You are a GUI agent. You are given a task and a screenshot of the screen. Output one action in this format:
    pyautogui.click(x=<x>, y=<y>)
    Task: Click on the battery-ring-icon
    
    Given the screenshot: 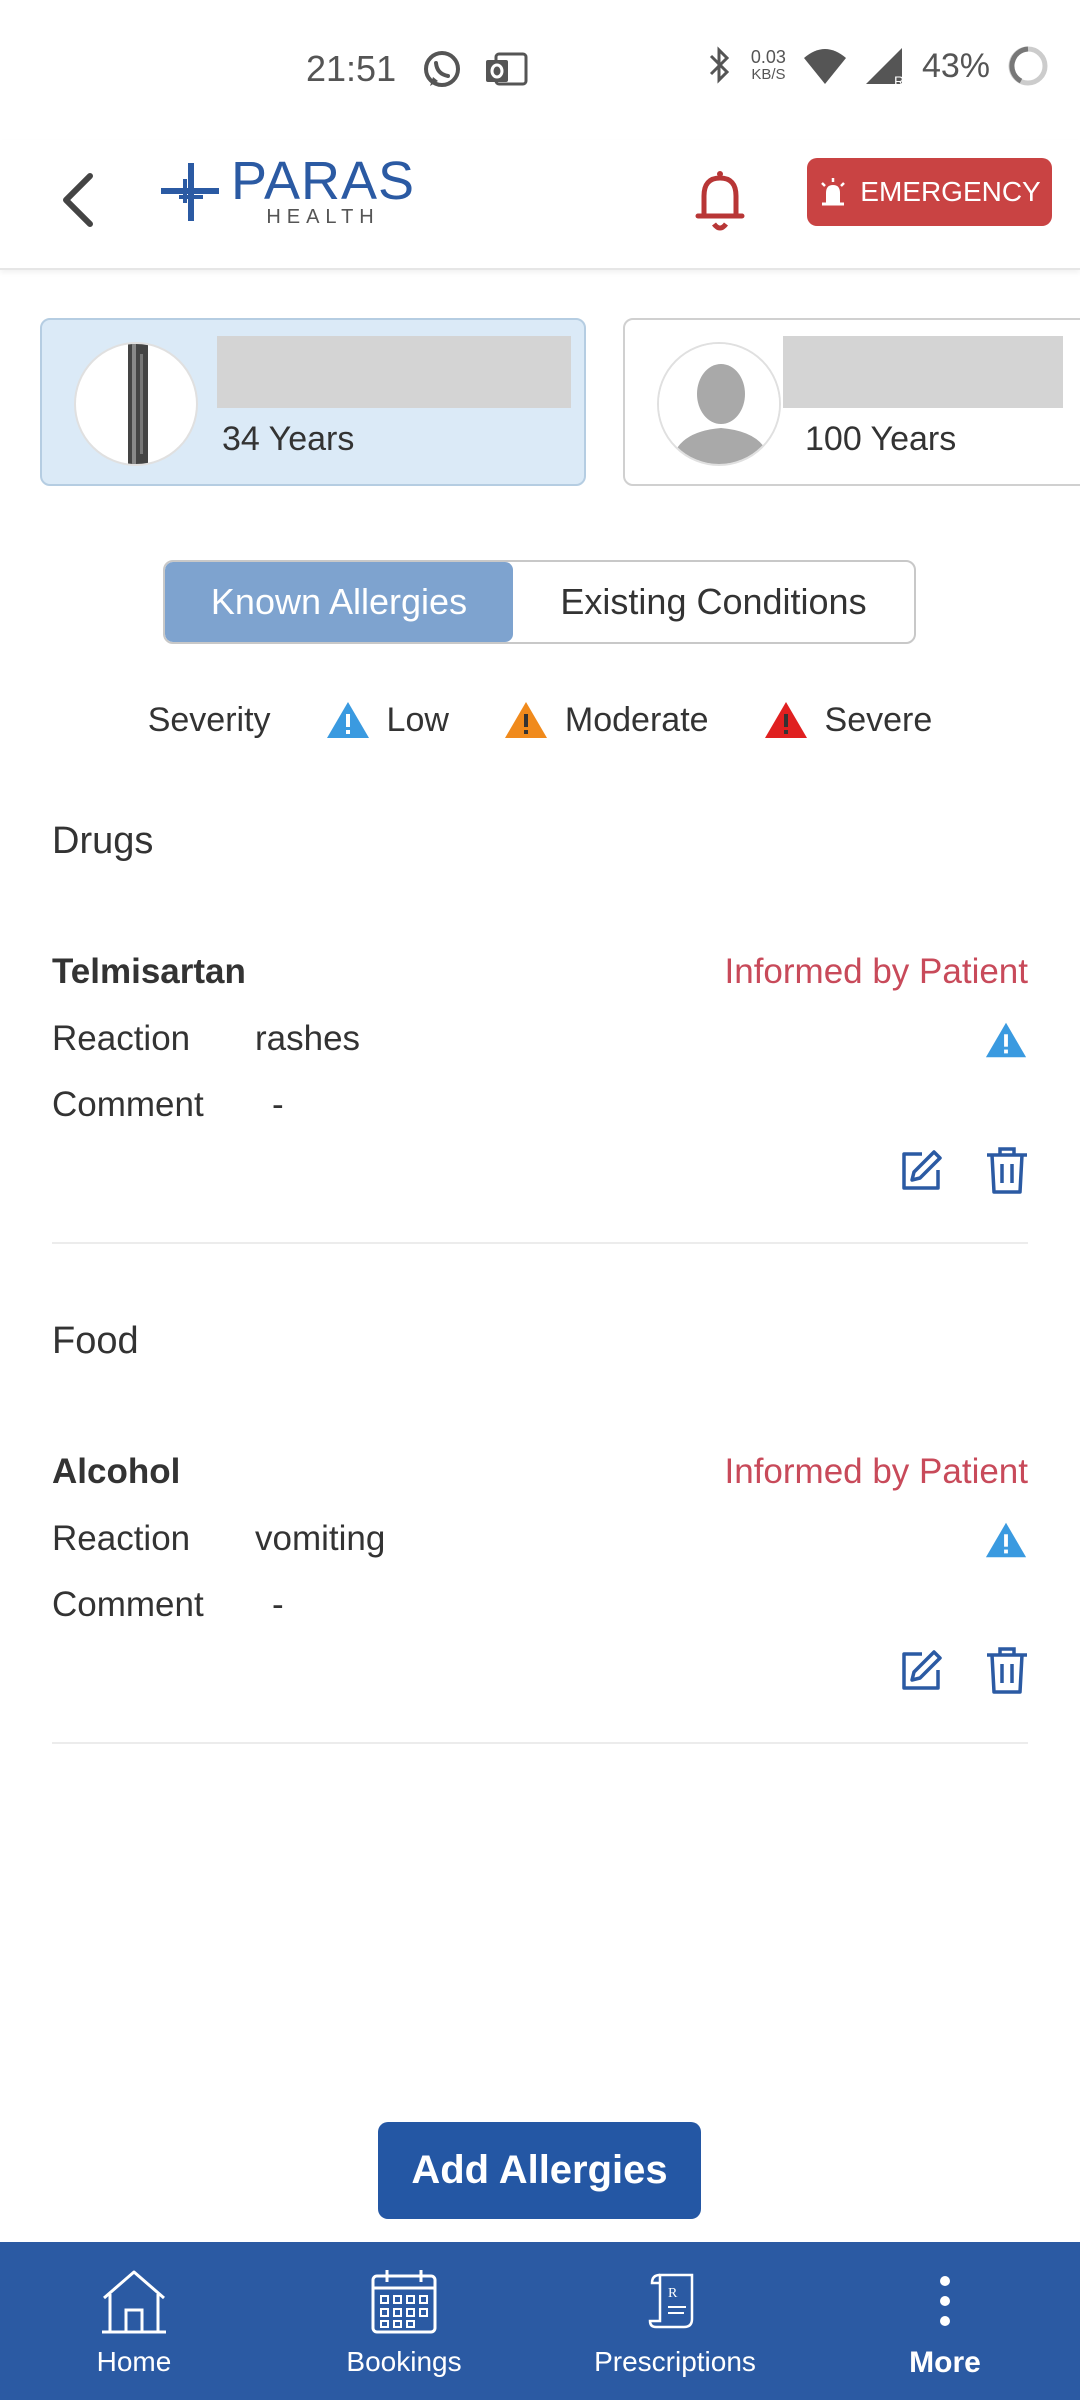 What is the action you would take?
    pyautogui.click(x=1028, y=66)
    